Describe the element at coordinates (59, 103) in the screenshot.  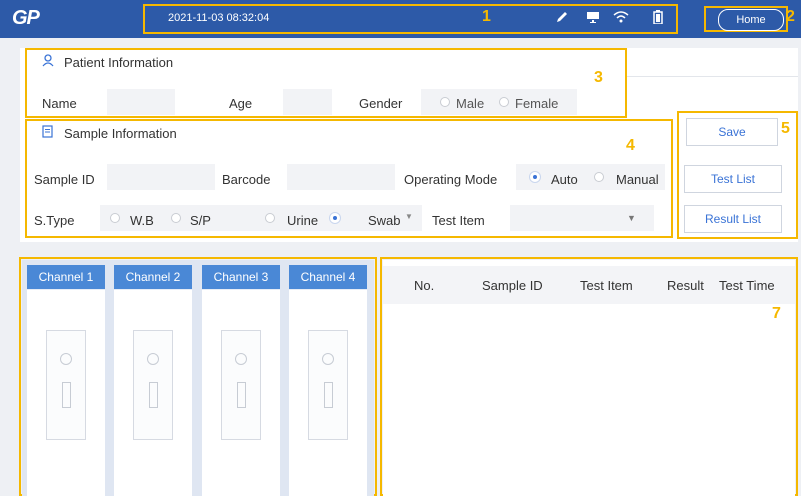
I see `name-label: Name` at that location.